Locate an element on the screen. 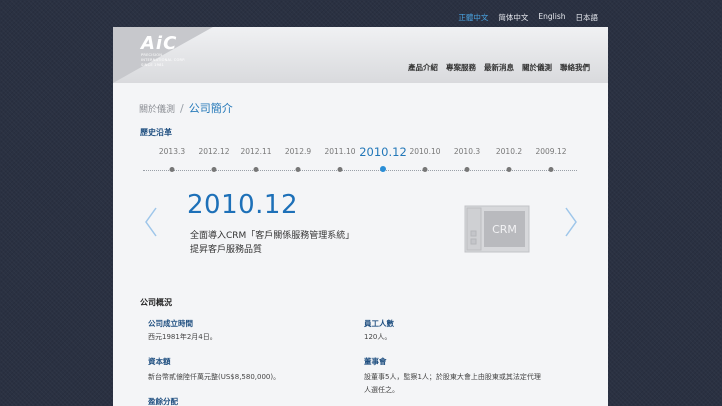  crm-icon-label: CRM is located at coordinates (504, 229).